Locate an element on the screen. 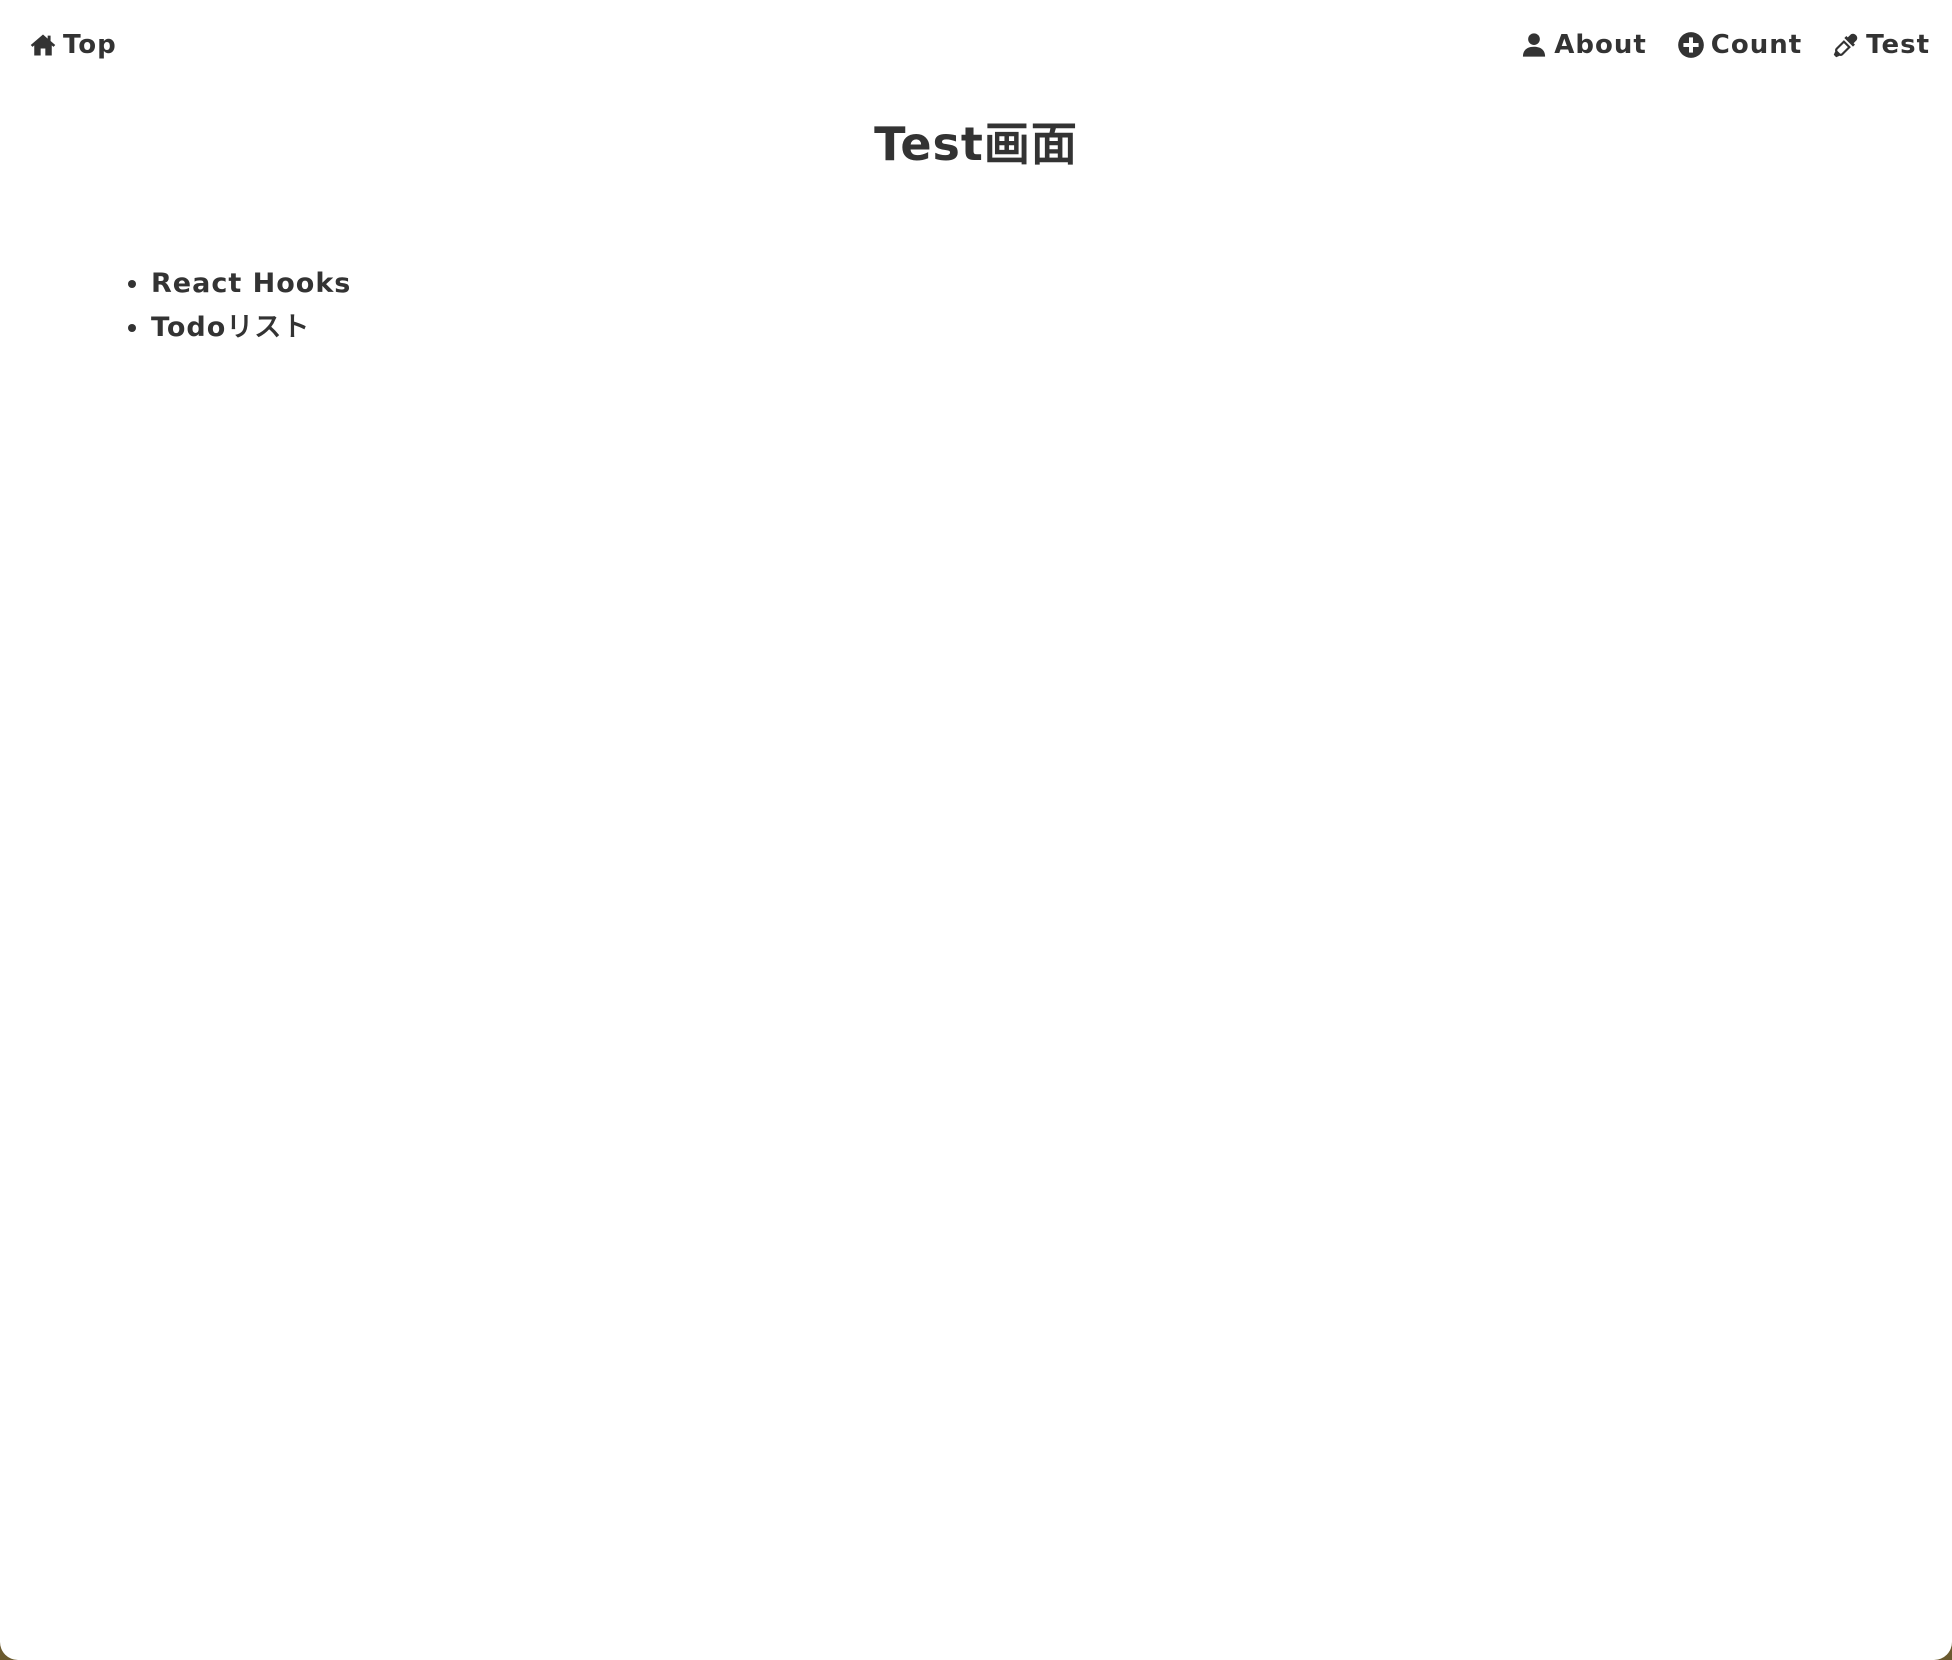  nav-link-about: About is located at coordinates (1583, 45).